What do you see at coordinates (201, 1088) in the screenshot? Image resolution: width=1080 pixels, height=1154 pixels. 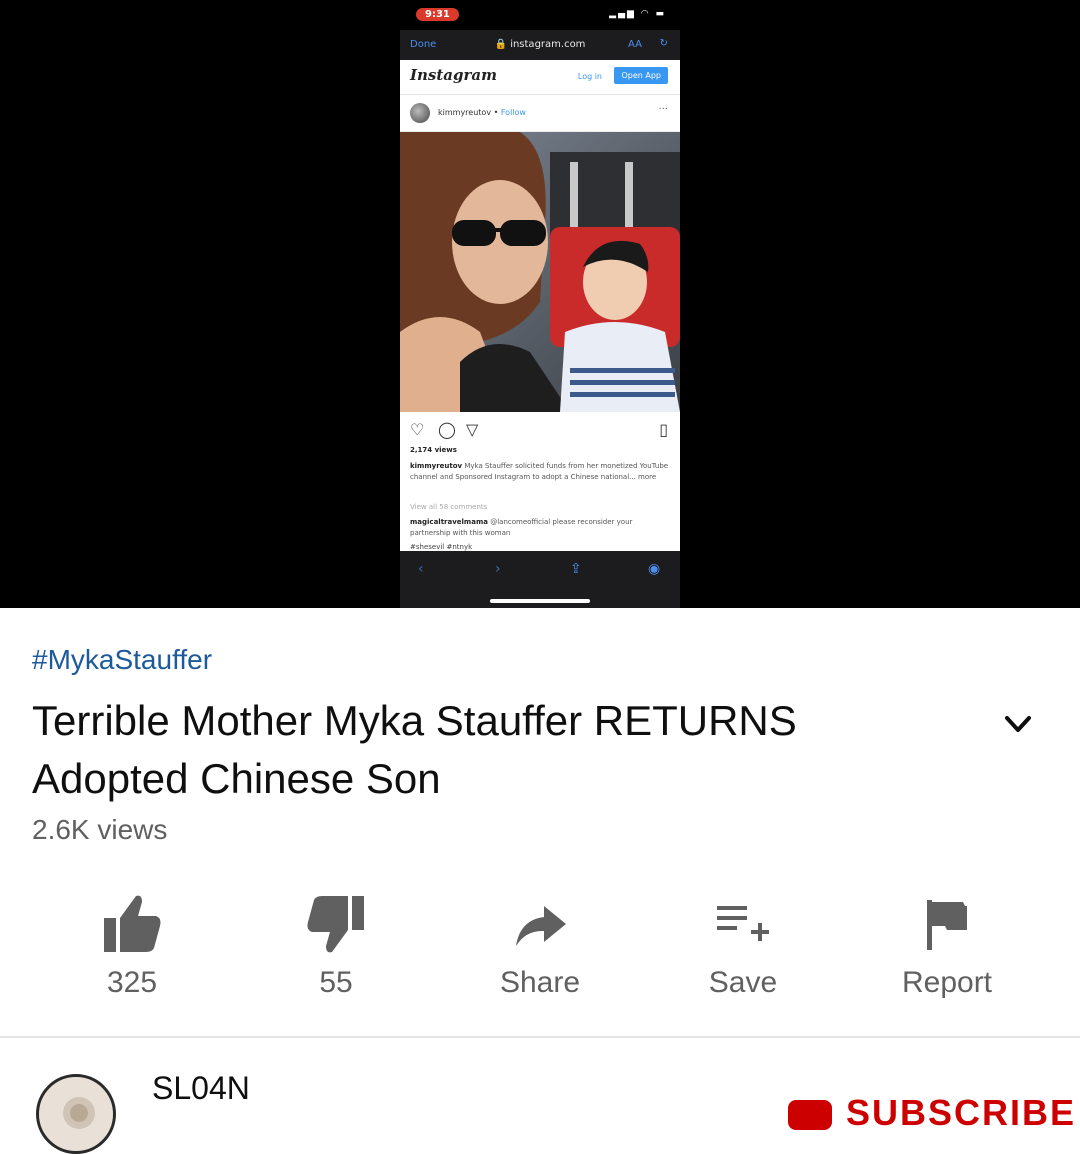 I see `channel-name: SL04N` at bounding box center [201, 1088].